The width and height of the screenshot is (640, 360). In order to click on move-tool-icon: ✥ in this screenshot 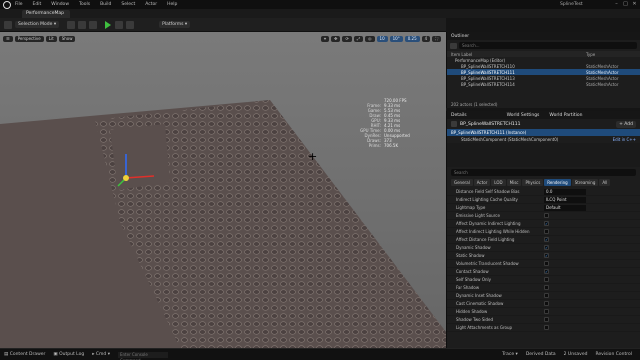, I will do `click(336, 38)`.